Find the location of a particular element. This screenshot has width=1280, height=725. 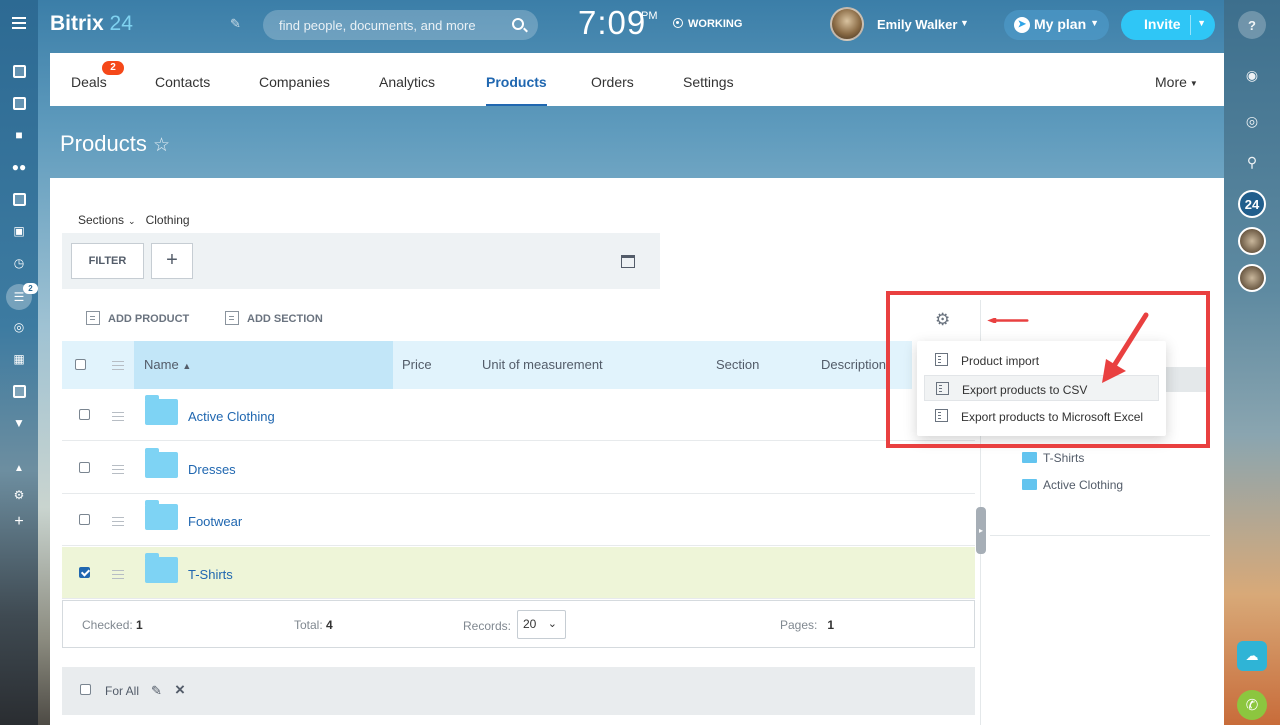

row-name-link: Footwear is located at coordinates (215, 521).